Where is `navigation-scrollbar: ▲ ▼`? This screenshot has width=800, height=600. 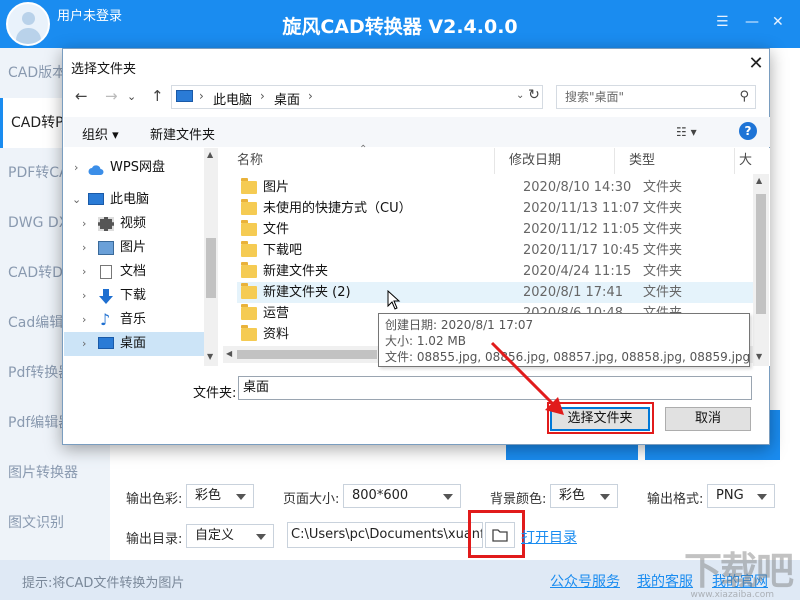
navigation-scrollbar: ▲ ▼ is located at coordinates (211, 257).